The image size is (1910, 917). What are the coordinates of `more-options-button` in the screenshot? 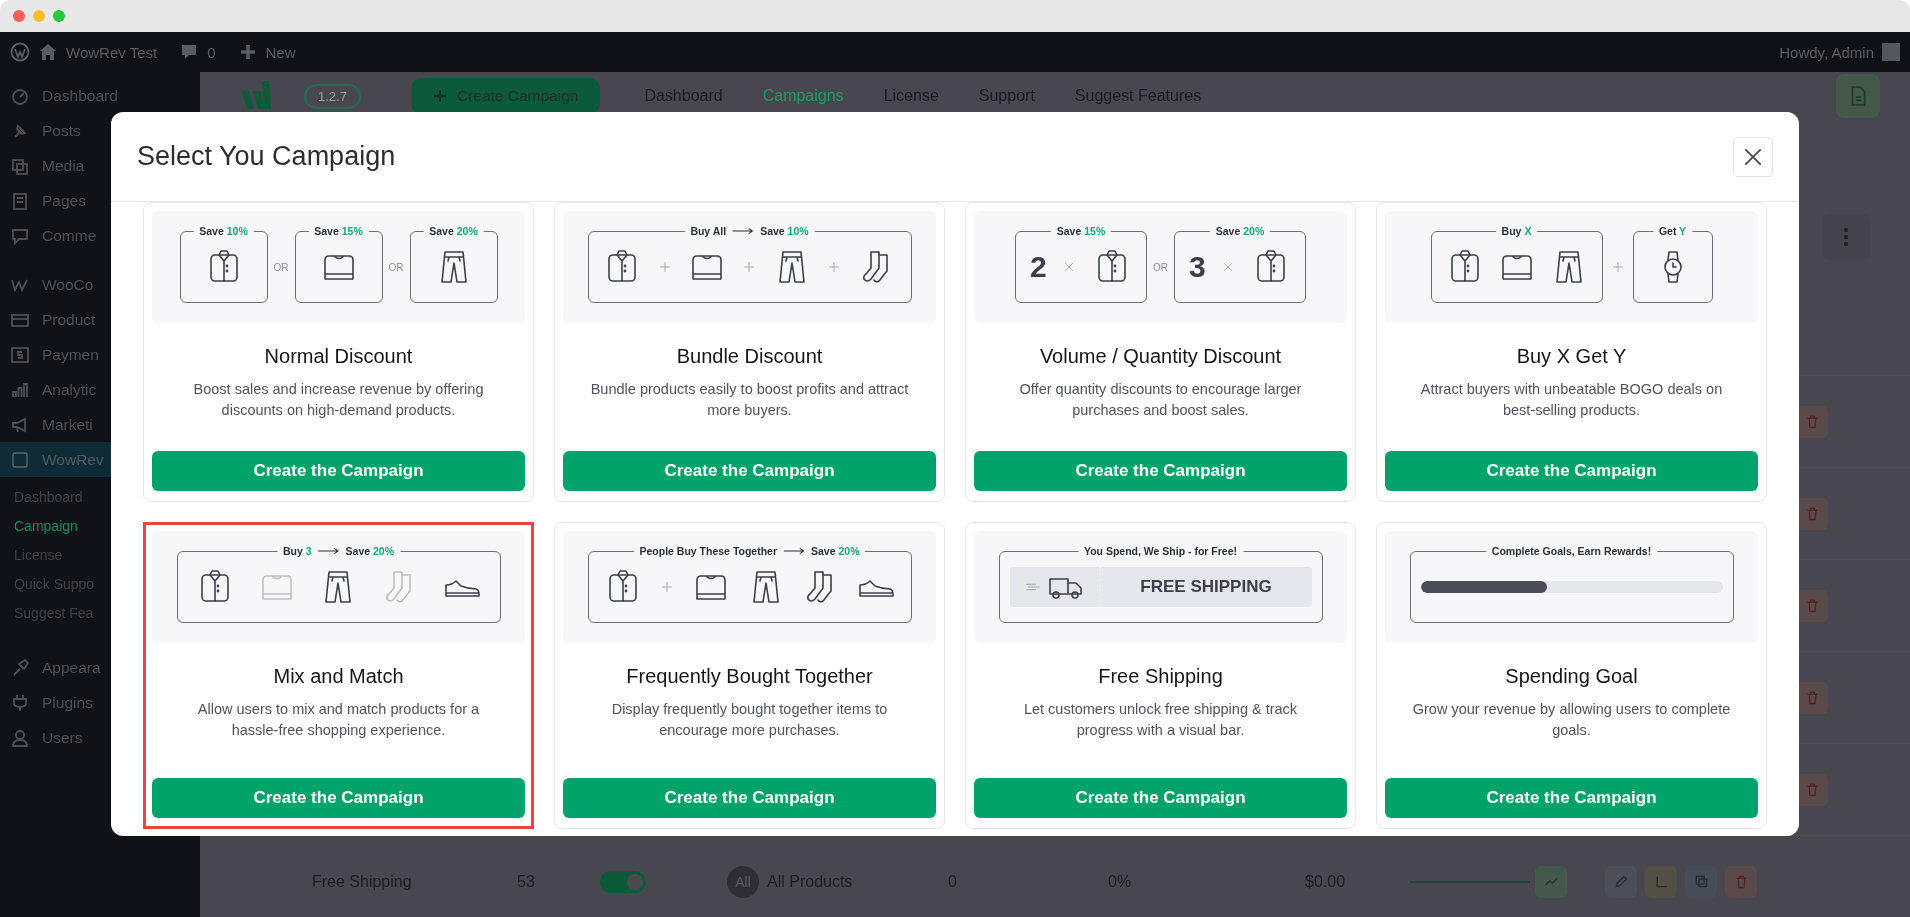 It's located at (1846, 237).